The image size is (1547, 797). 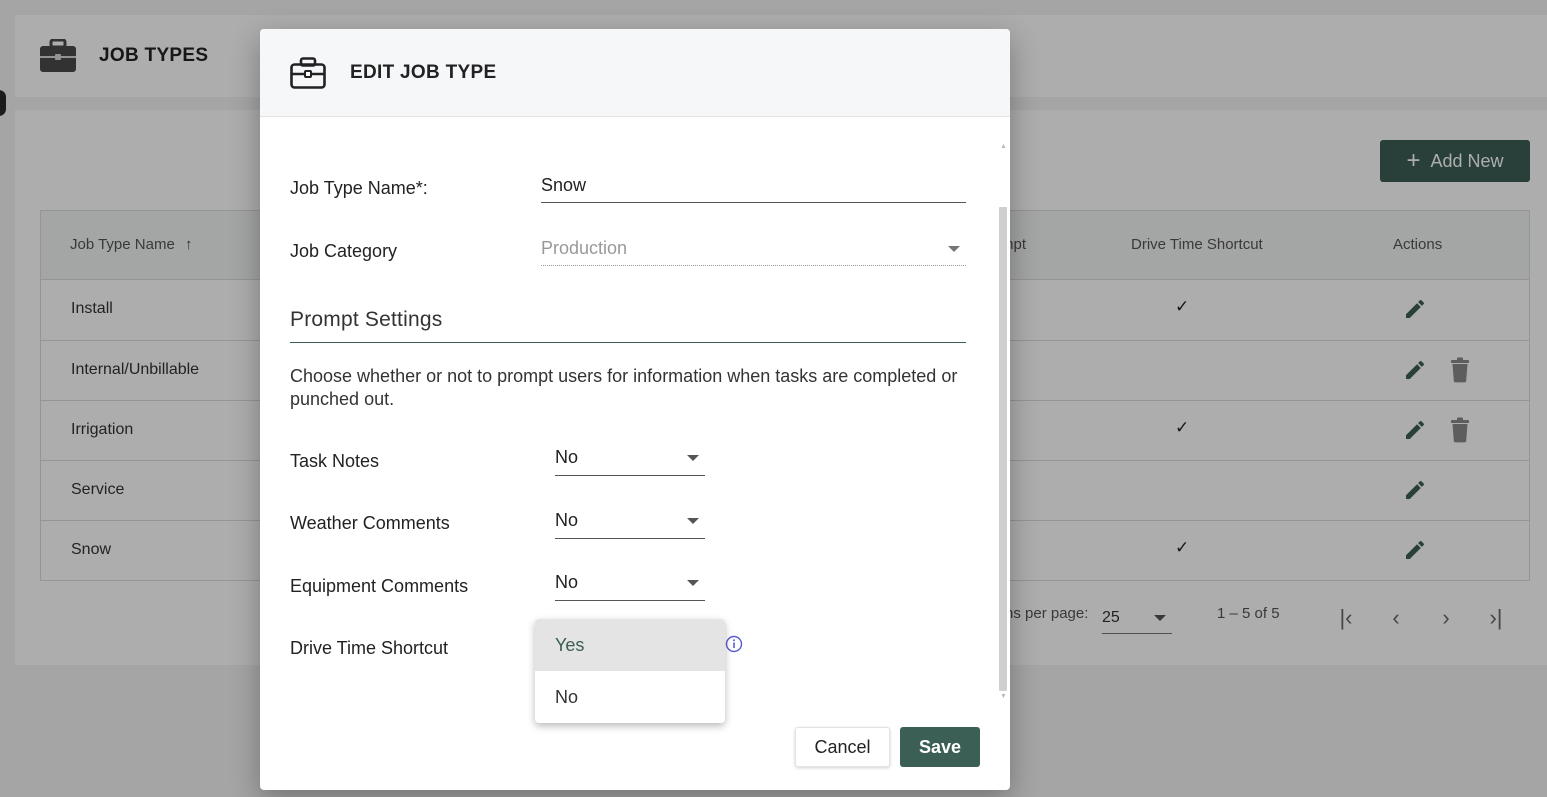 I want to click on weather-comments-select: No, so click(x=630, y=522).